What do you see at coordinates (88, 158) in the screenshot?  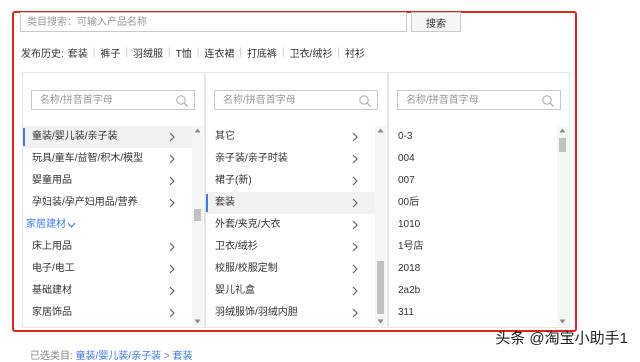 I see `category-item-label: 玩具/童车/益智/积木/模型` at bounding box center [88, 158].